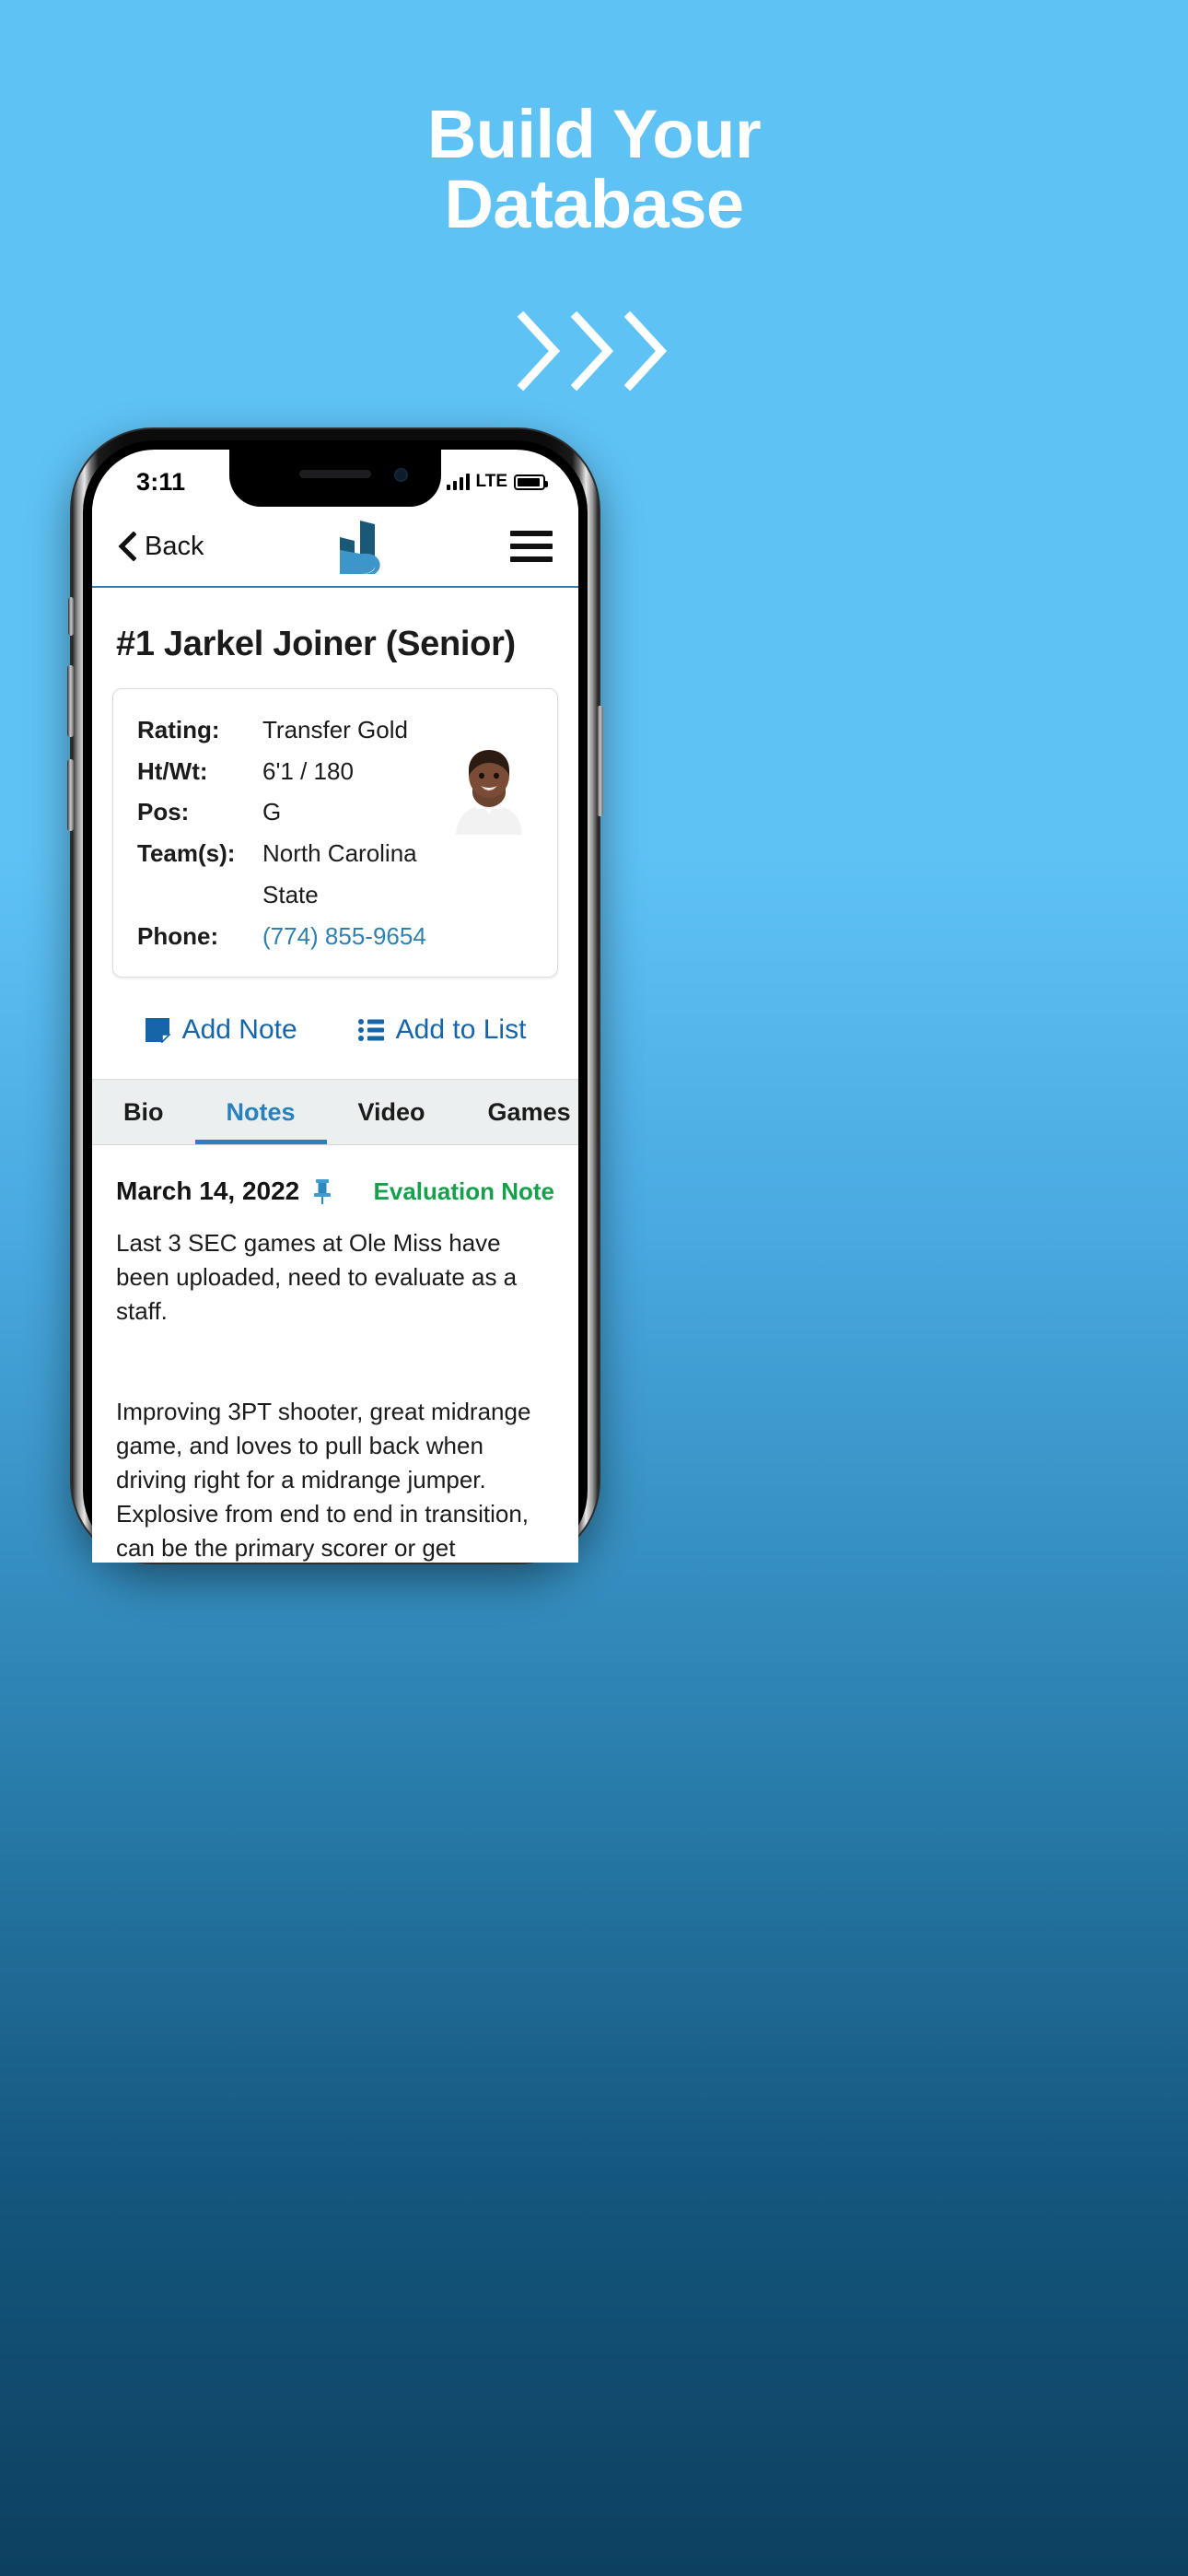 This screenshot has width=1188, height=2576. I want to click on action-buttons-row: Add Note Add to List, so click(335, 1028).